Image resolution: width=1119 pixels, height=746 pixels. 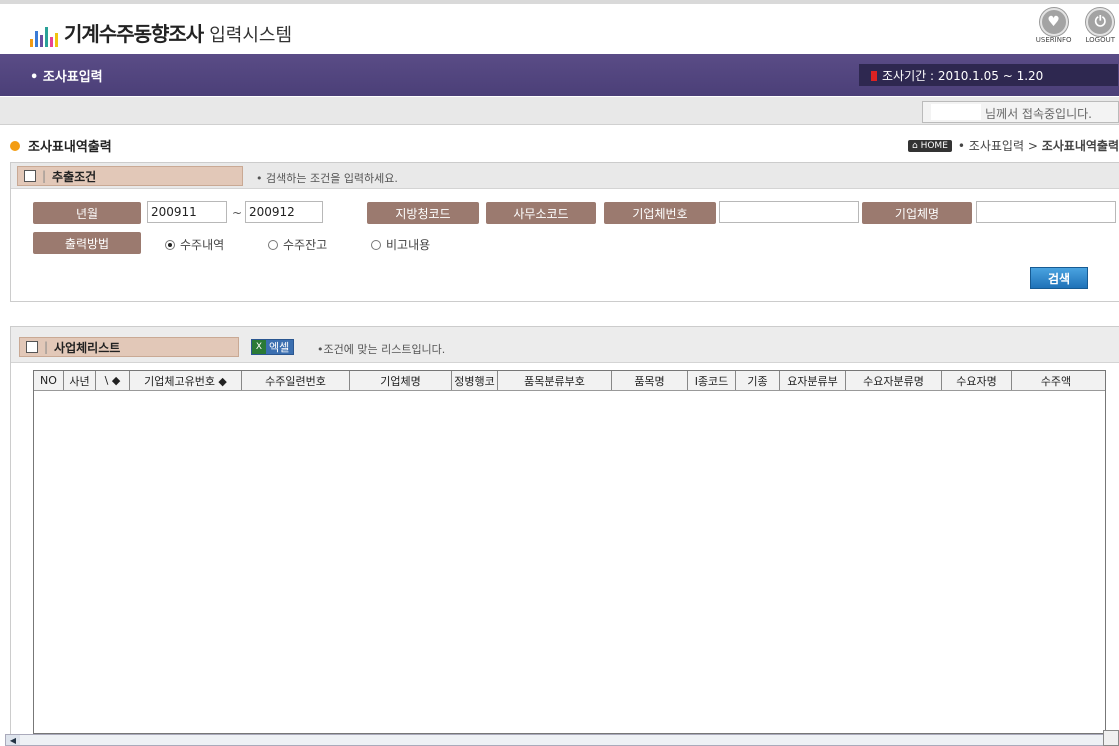 I want to click on home-link: ⌂ HOME, so click(x=930, y=145).